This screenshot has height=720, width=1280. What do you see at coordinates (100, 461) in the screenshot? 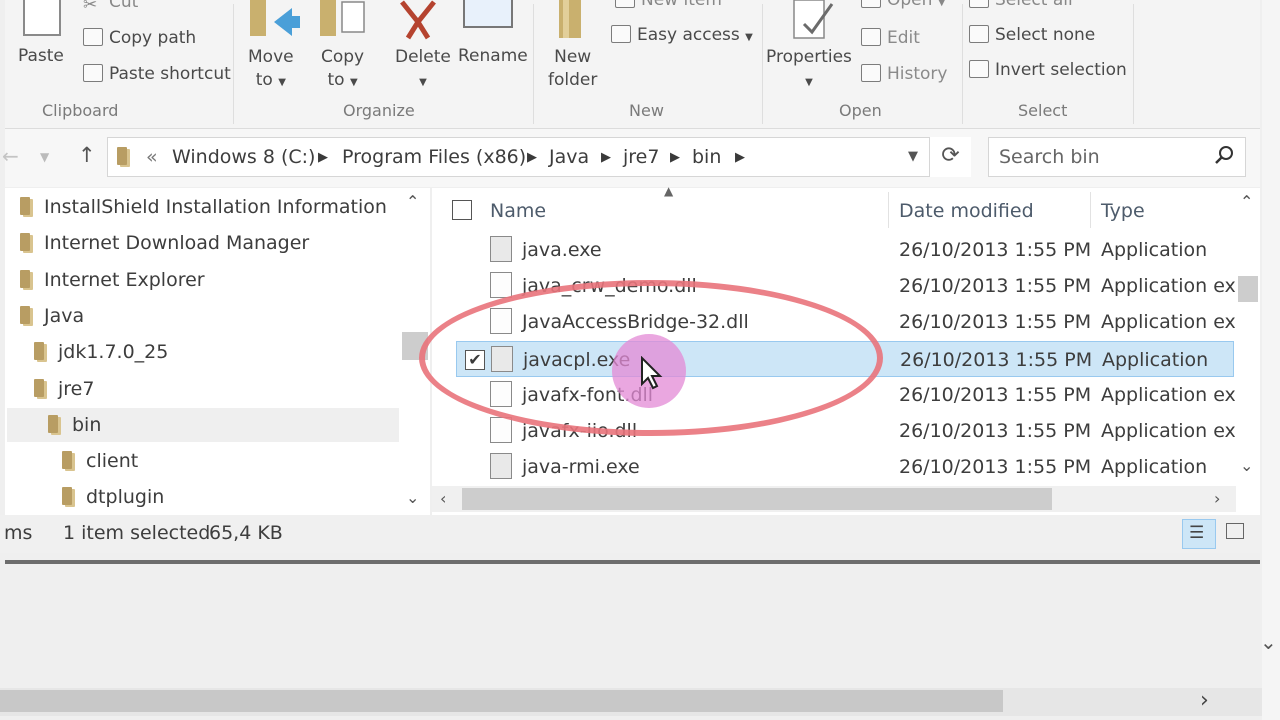
I see `nav-tree-item: client` at bounding box center [100, 461].